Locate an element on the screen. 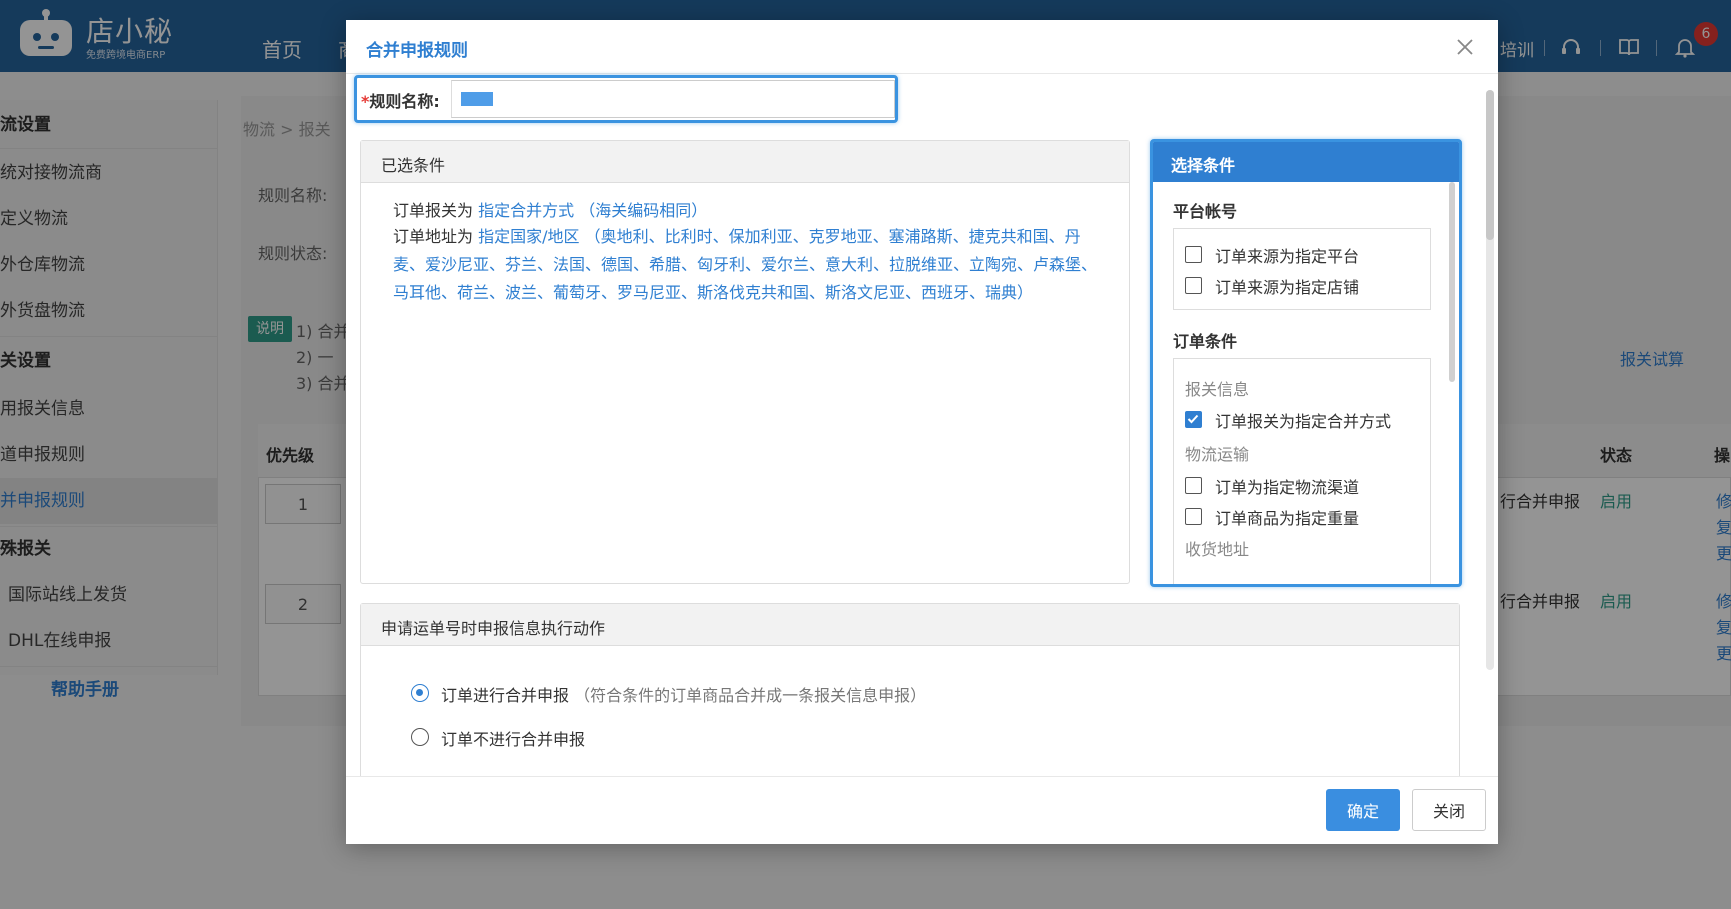 The width and height of the screenshot is (1731, 909). rule-name-input is located at coordinates (673, 99).